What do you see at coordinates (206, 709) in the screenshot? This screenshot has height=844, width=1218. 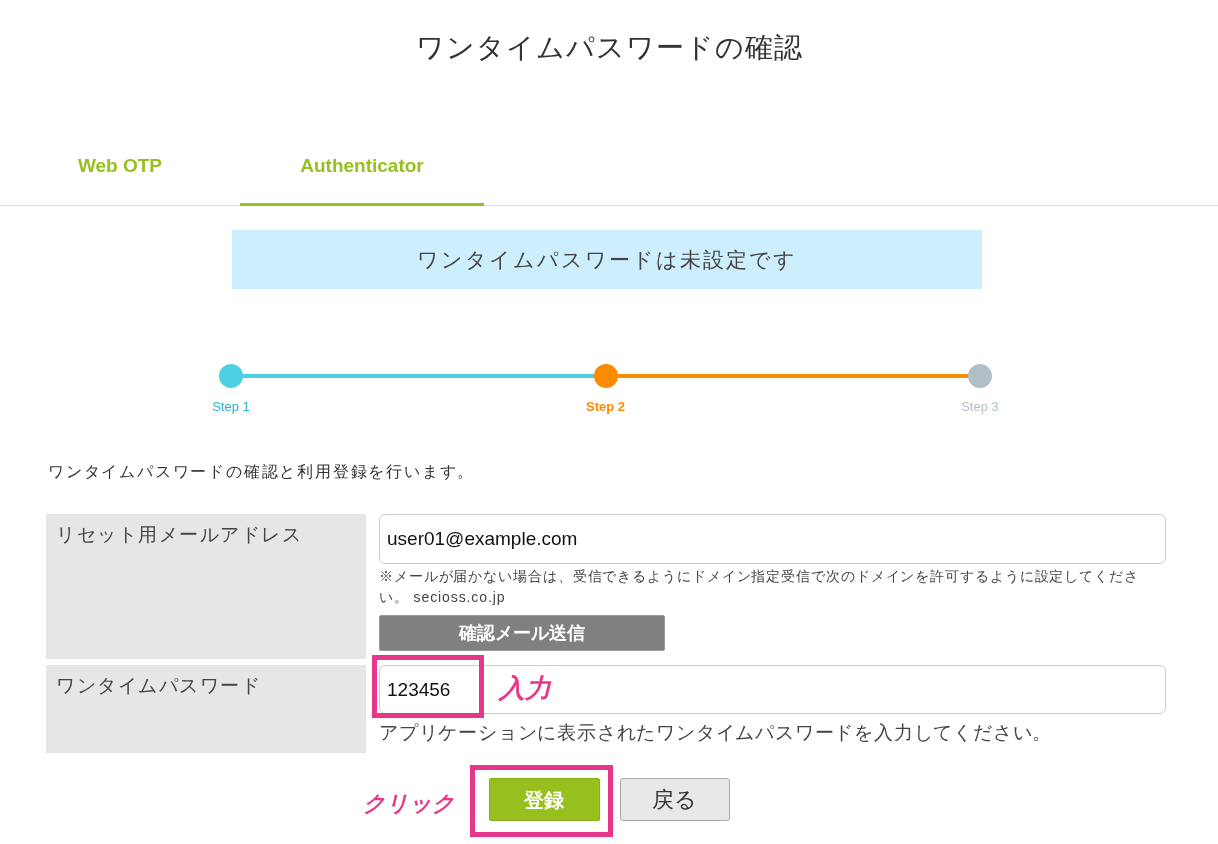 I see `form-label: ワンタイムパスワード` at bounding box center [206, 709].